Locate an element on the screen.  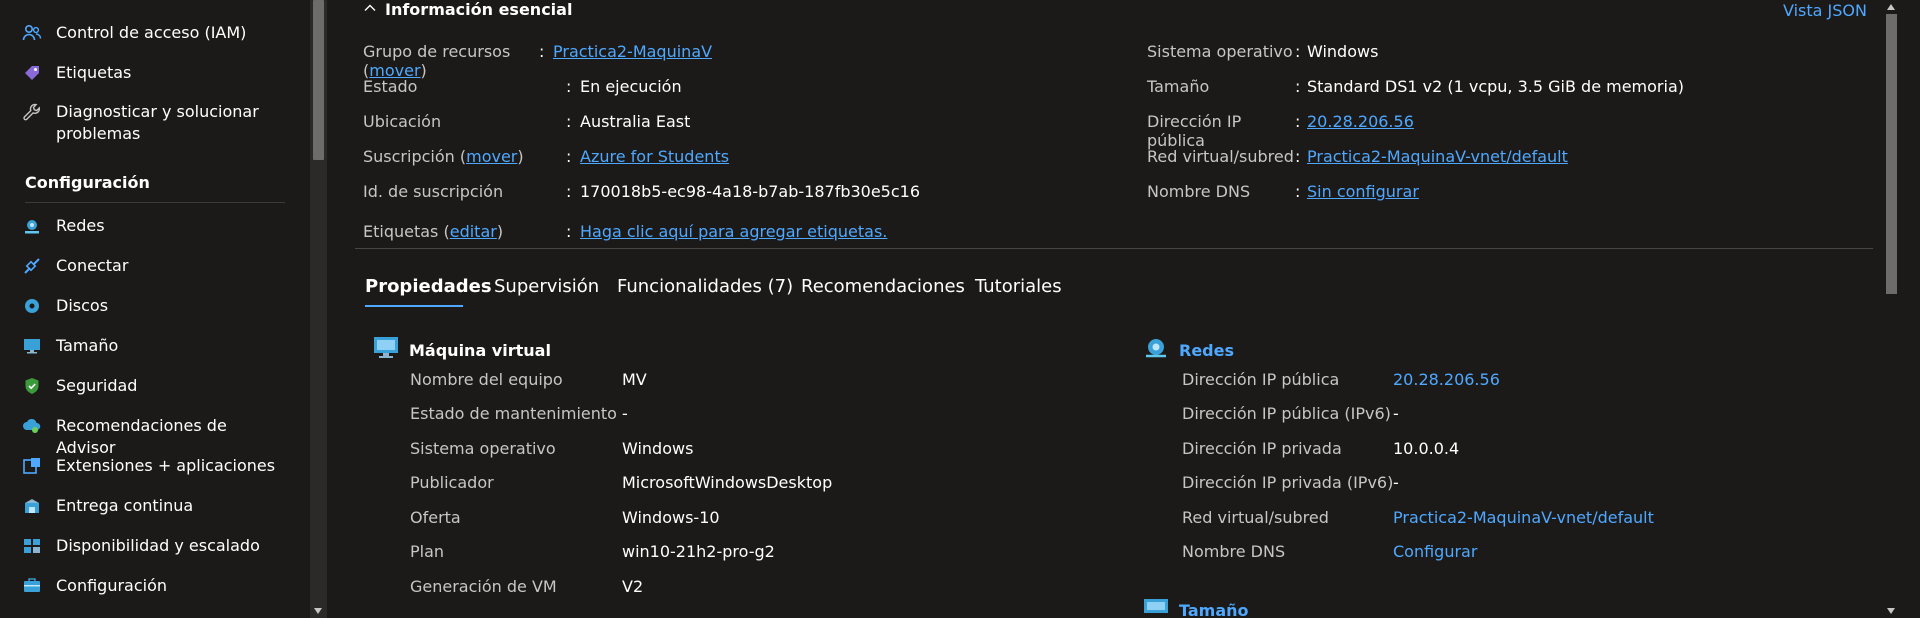
property-key: Nombre DNS is located at coordinates (1234, 551).